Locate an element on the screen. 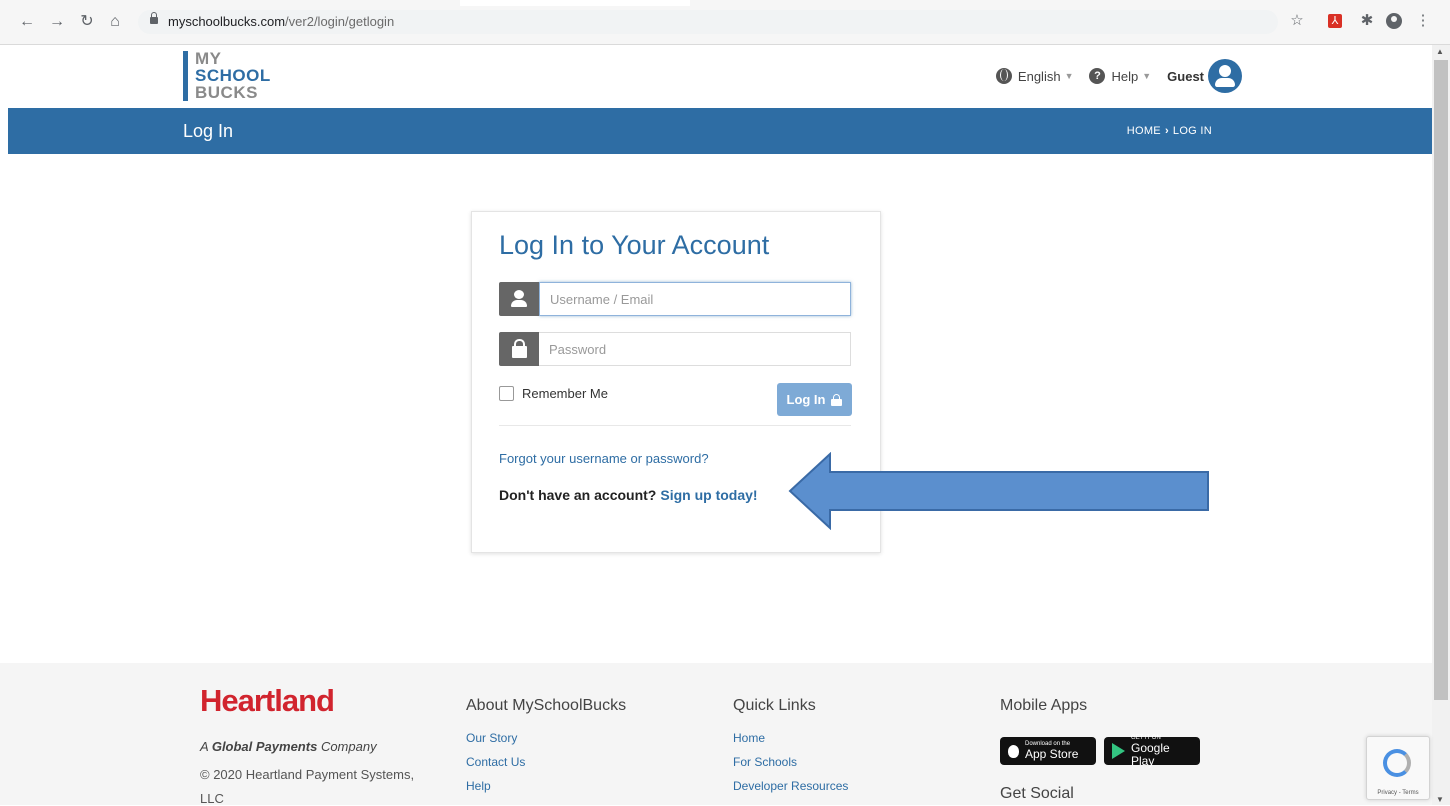 The image size is (1450, 806). logo-line-bucks: BUCKS is located at coordinates (226, 92).